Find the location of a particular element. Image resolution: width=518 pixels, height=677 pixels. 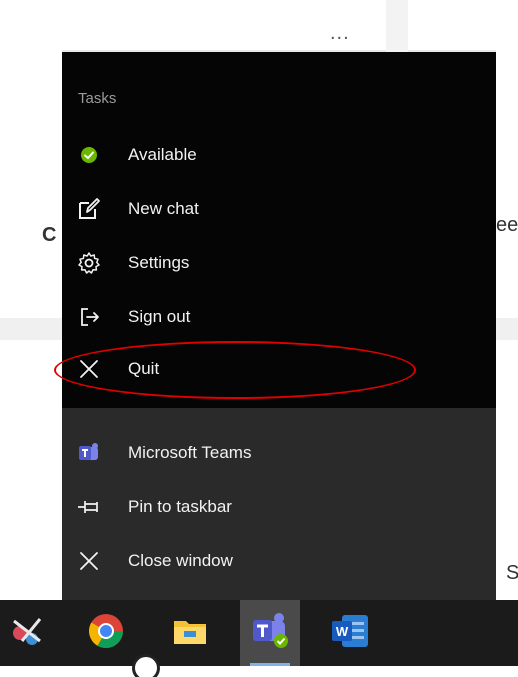

background-divider-right is located at coordinates (507, 329).